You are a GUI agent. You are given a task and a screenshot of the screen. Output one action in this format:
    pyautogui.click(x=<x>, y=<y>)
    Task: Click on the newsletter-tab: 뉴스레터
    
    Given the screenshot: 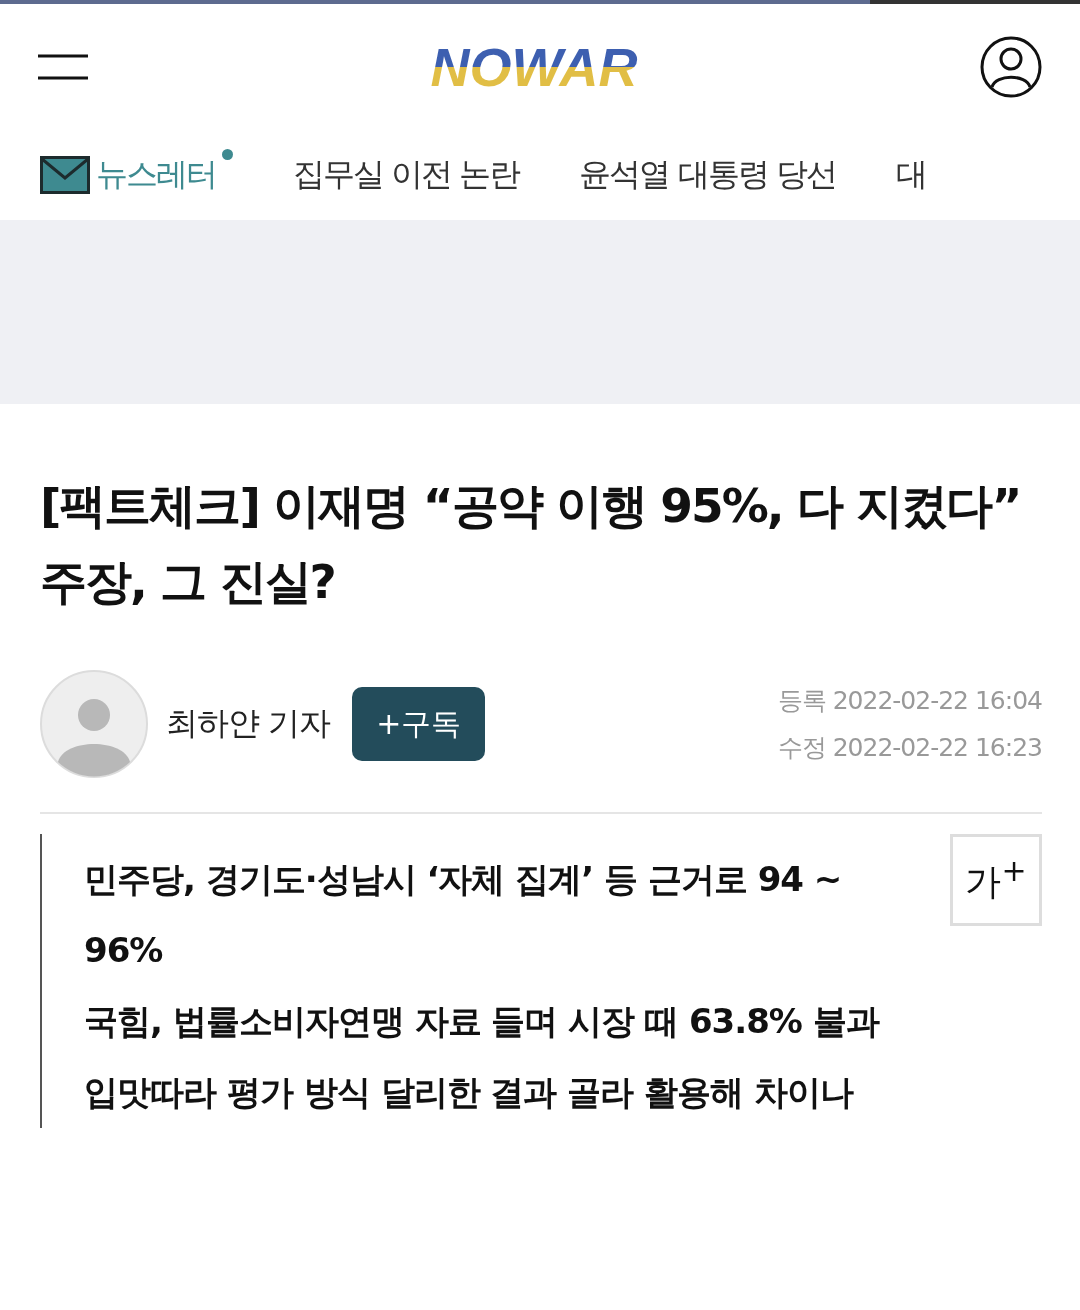 What is the action you would take?
    pyautogui.click(x=156, y=175)
    